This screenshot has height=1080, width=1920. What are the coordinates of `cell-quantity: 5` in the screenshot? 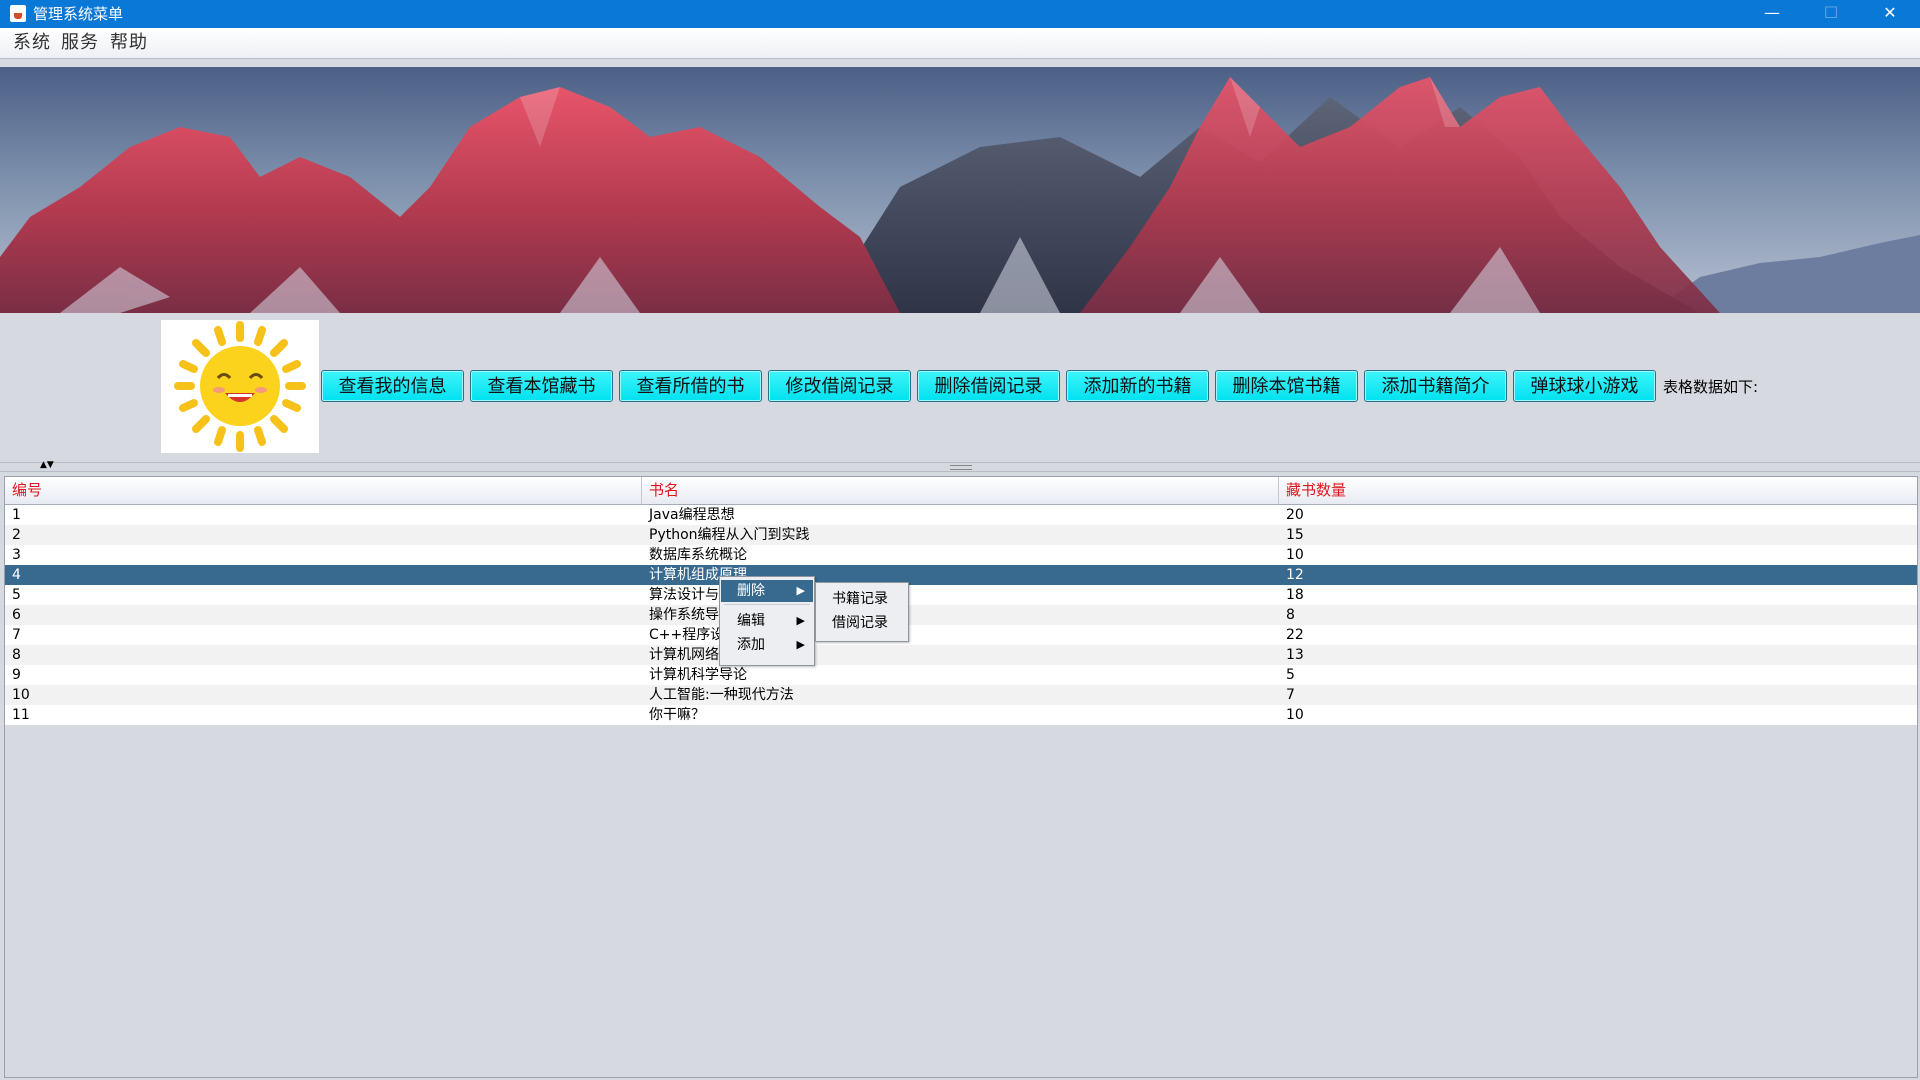 It's located at (1290, 675).